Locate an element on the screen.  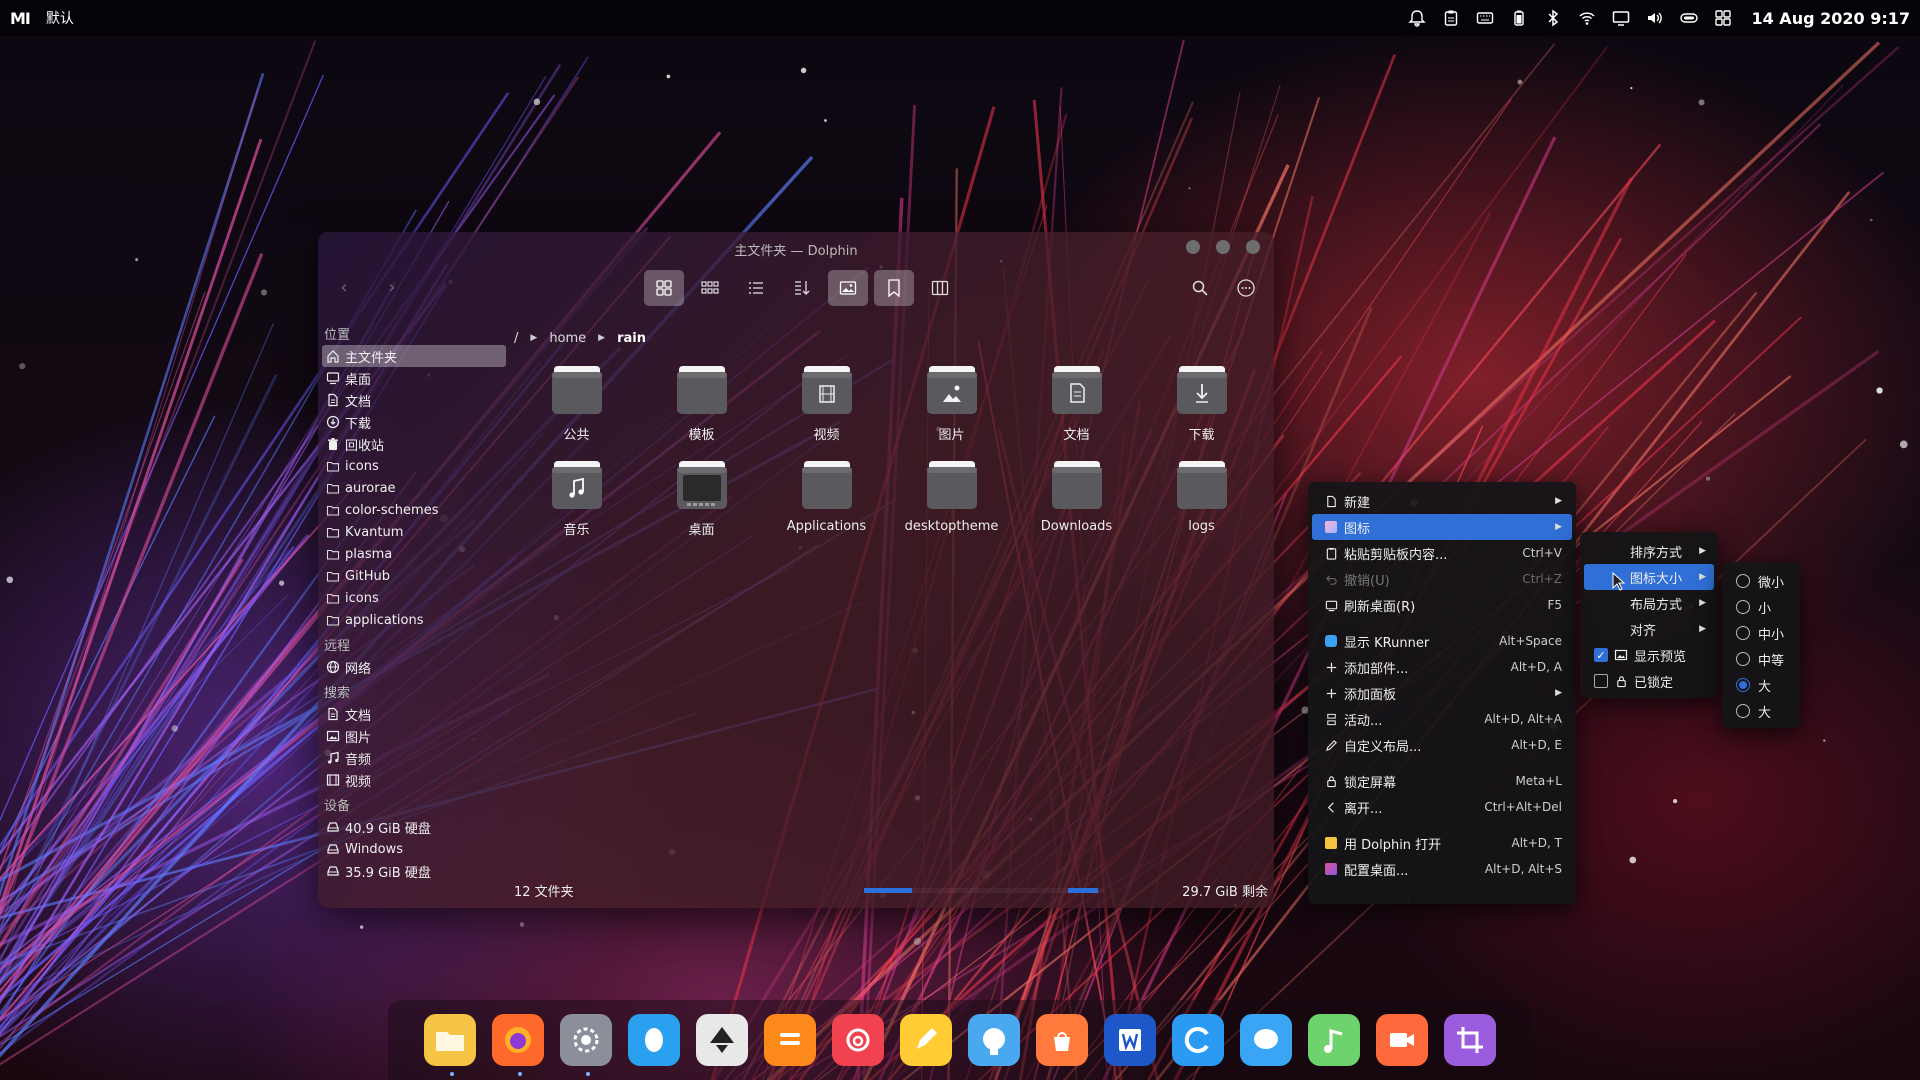
folder-item: desktoptheme is located at coordinates (951, 497).